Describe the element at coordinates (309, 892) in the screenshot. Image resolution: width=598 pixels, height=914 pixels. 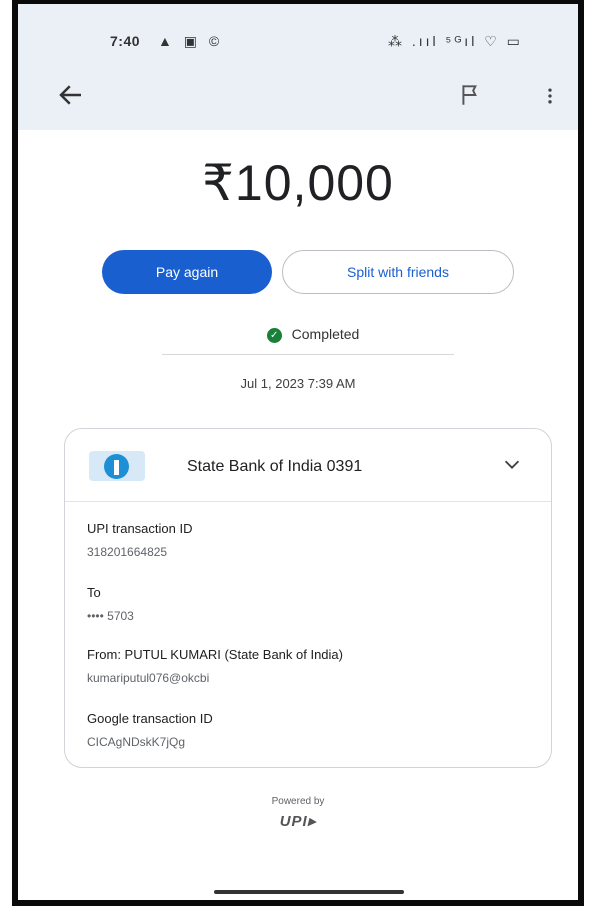
I see `home-indicator` at that location.